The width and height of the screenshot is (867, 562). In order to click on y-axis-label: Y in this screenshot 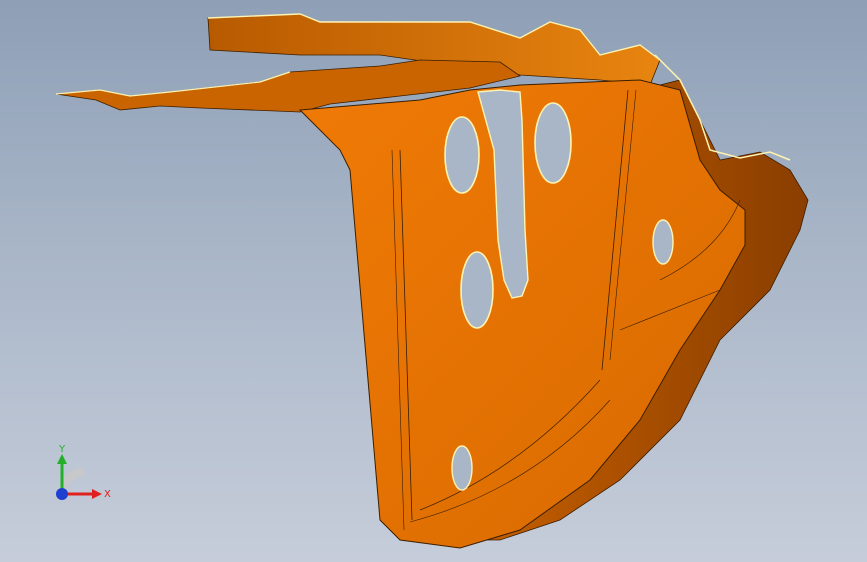, I will do `click(62, 449)`.